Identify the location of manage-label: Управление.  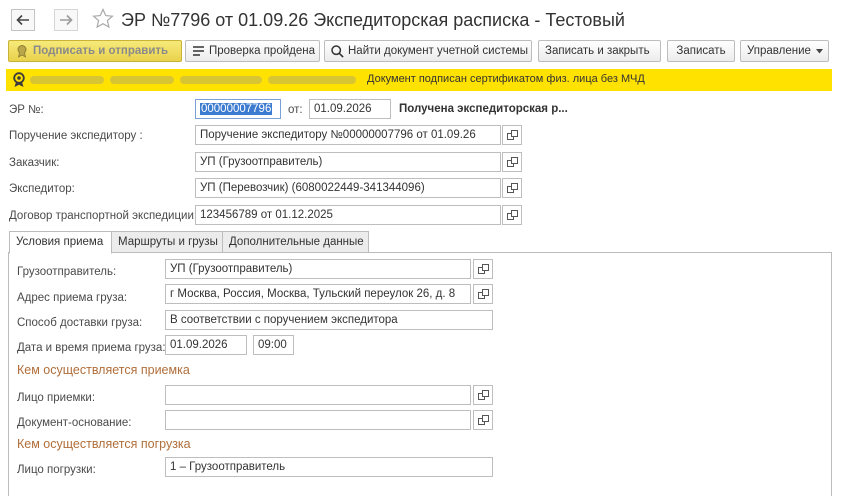
(779, 51).